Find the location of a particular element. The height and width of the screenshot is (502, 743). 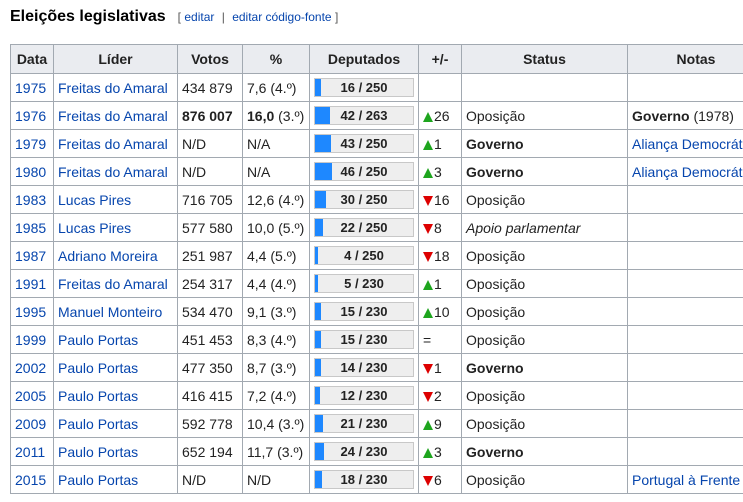

pct-value: 12,6 is located at coordinates (261, 199).